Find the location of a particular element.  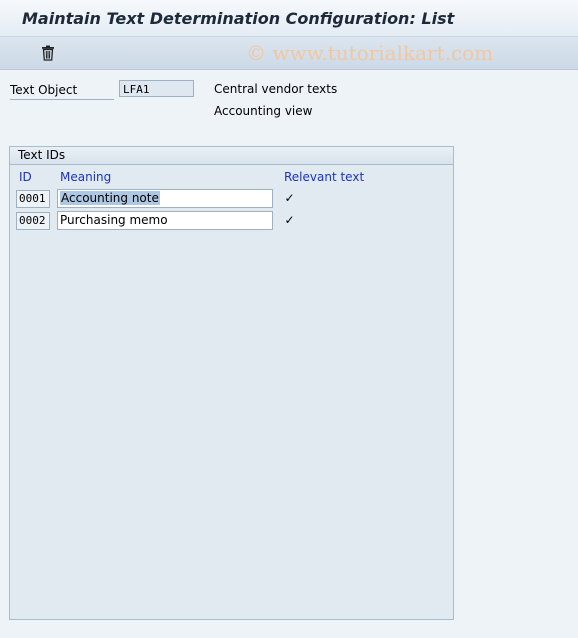

row-meaning-field: Purchasing memo is located at coordinates (165, 220).